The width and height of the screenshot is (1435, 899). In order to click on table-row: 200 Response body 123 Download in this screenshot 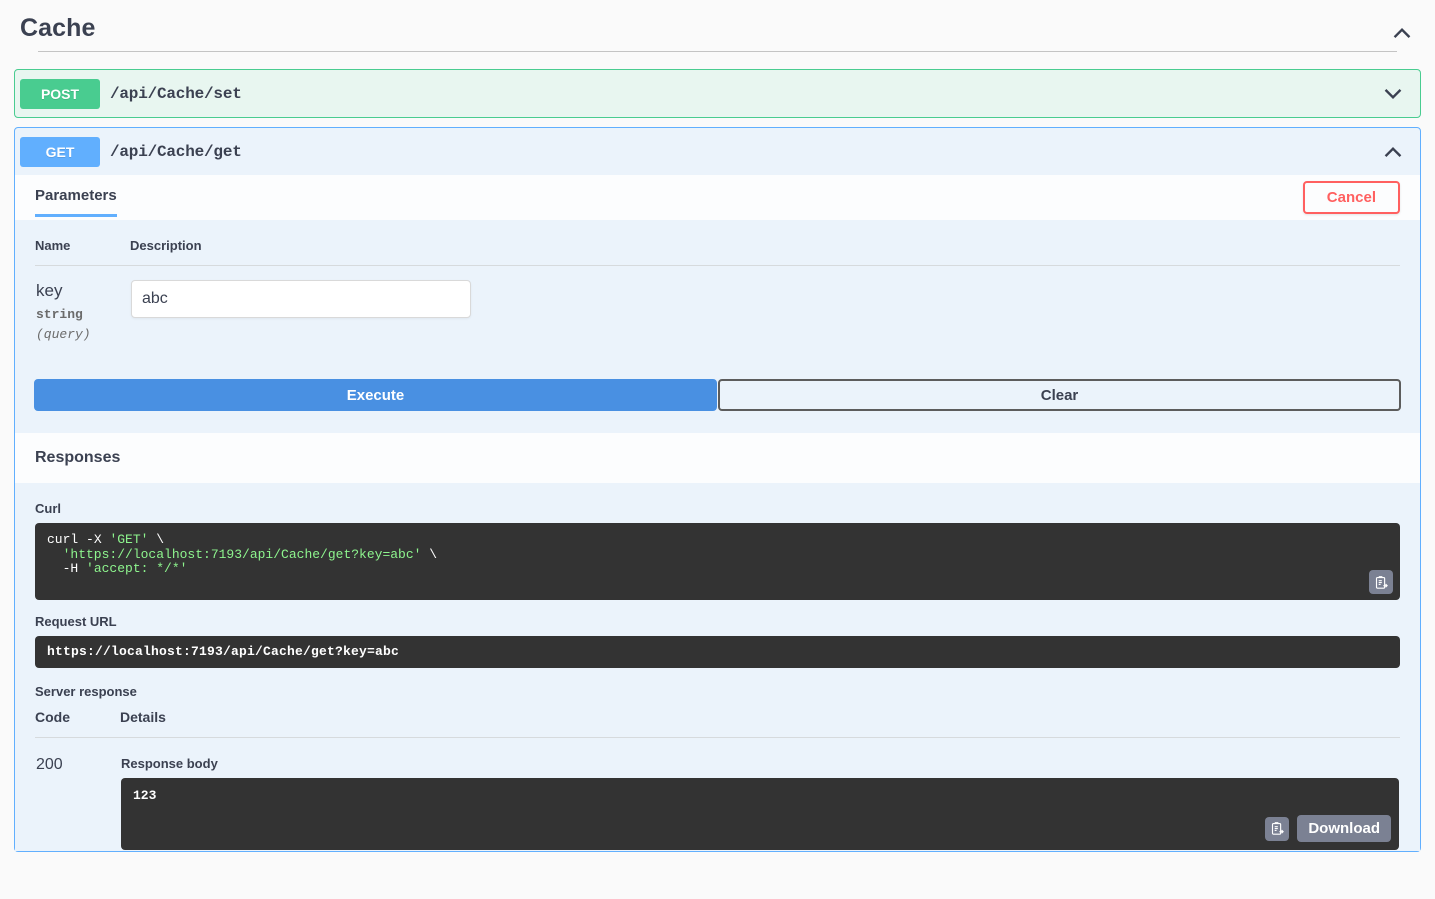, I will do `click(717, 795)`.